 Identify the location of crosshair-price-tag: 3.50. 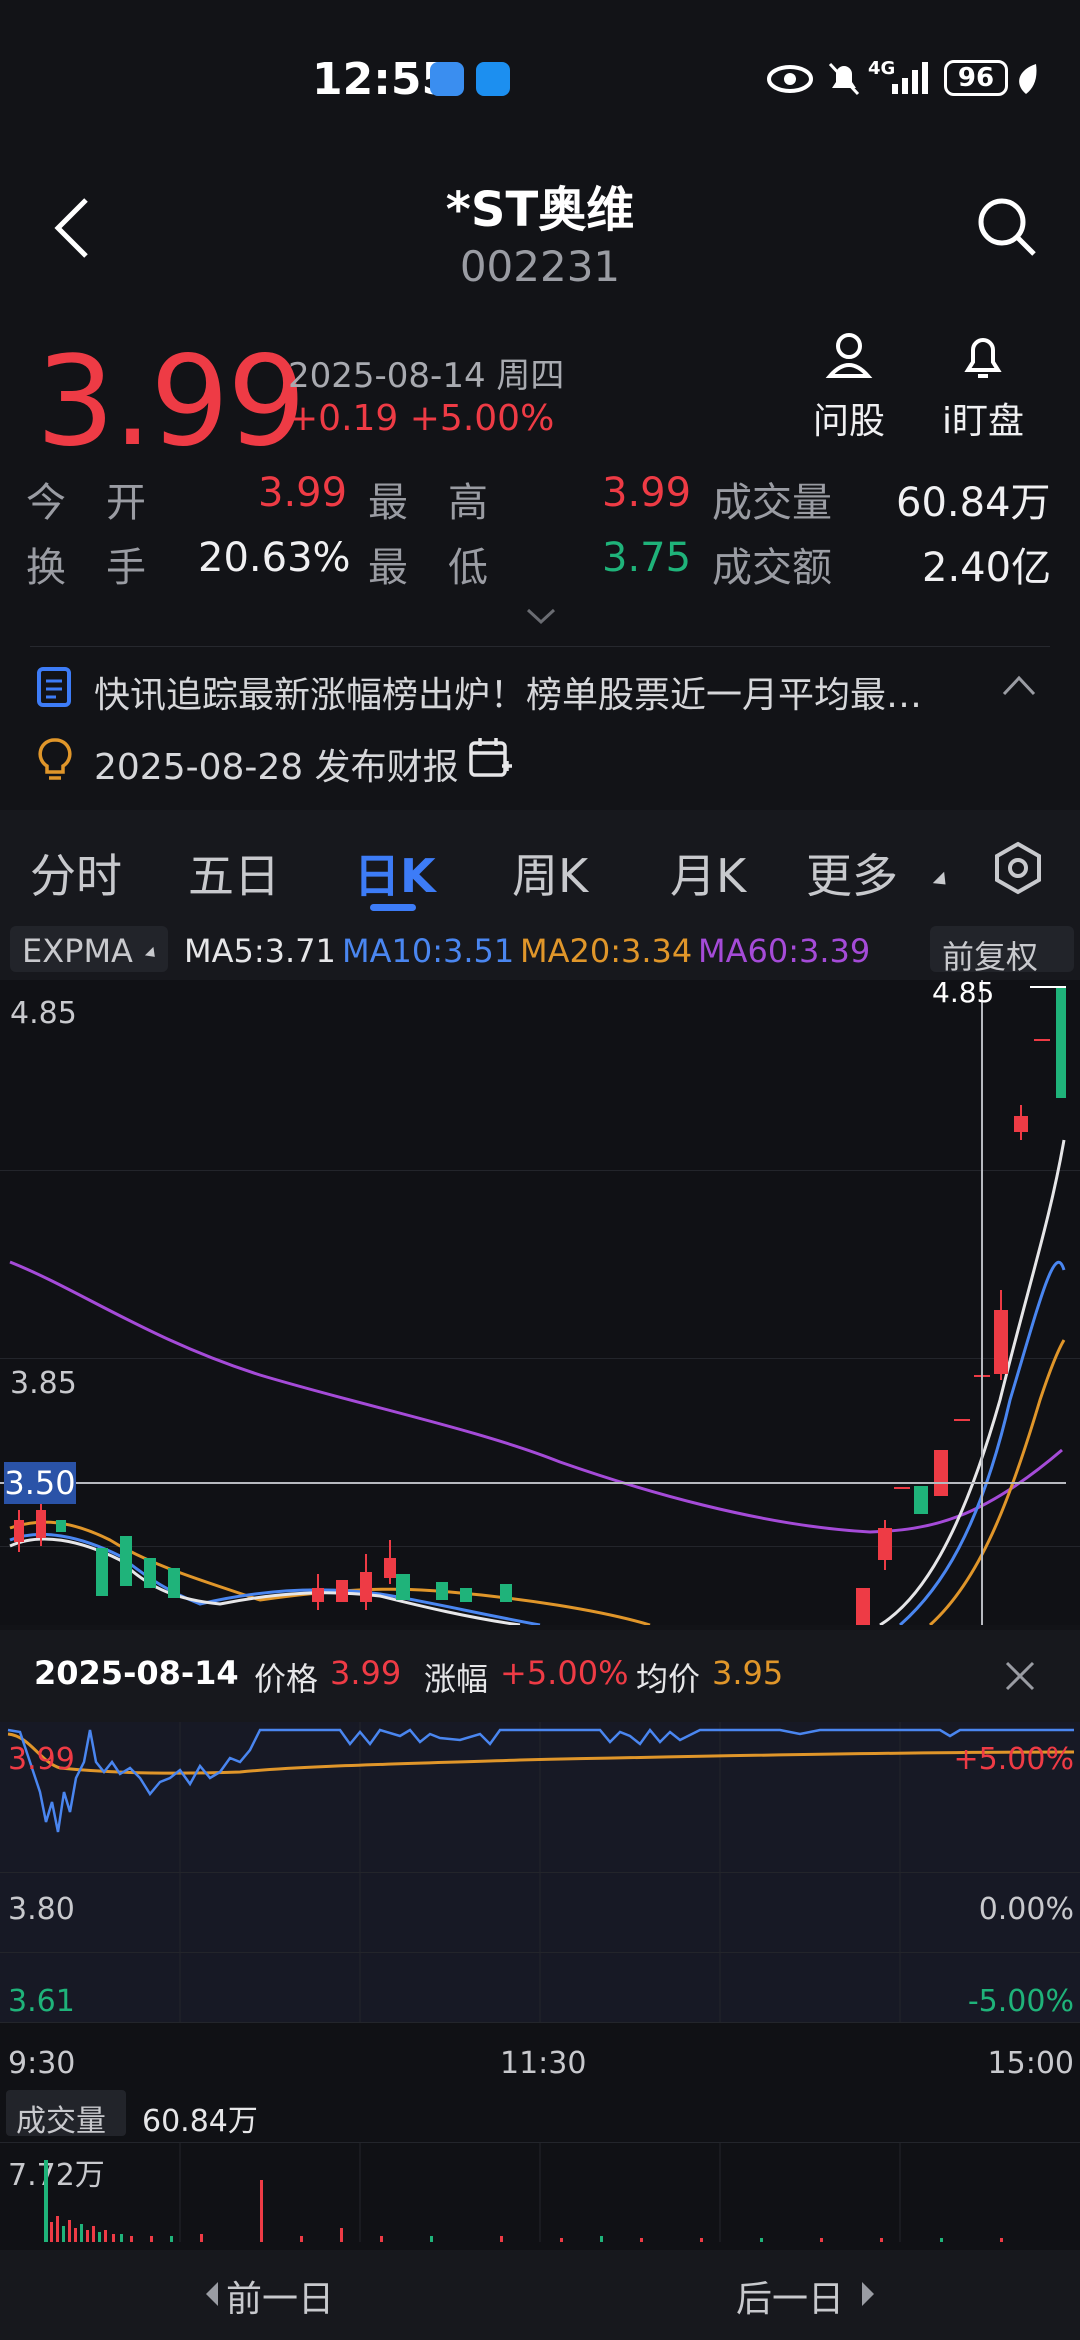
(40, 1483).